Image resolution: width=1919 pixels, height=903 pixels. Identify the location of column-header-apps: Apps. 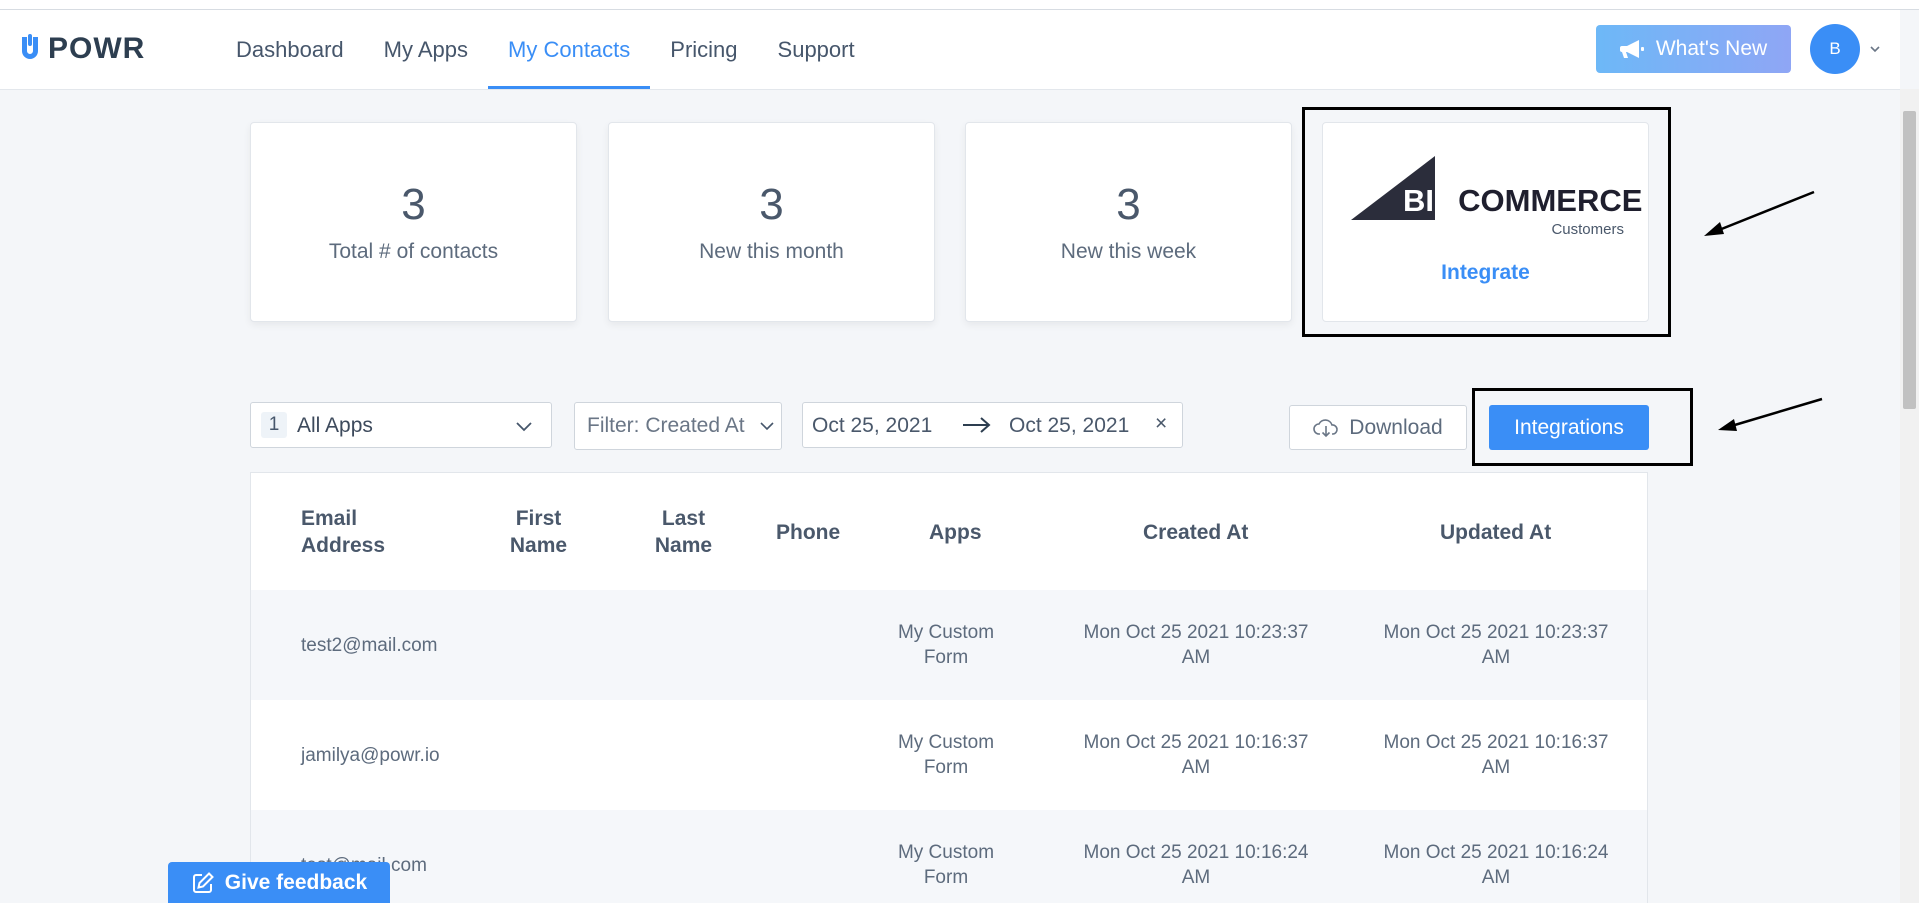
(955, 532).